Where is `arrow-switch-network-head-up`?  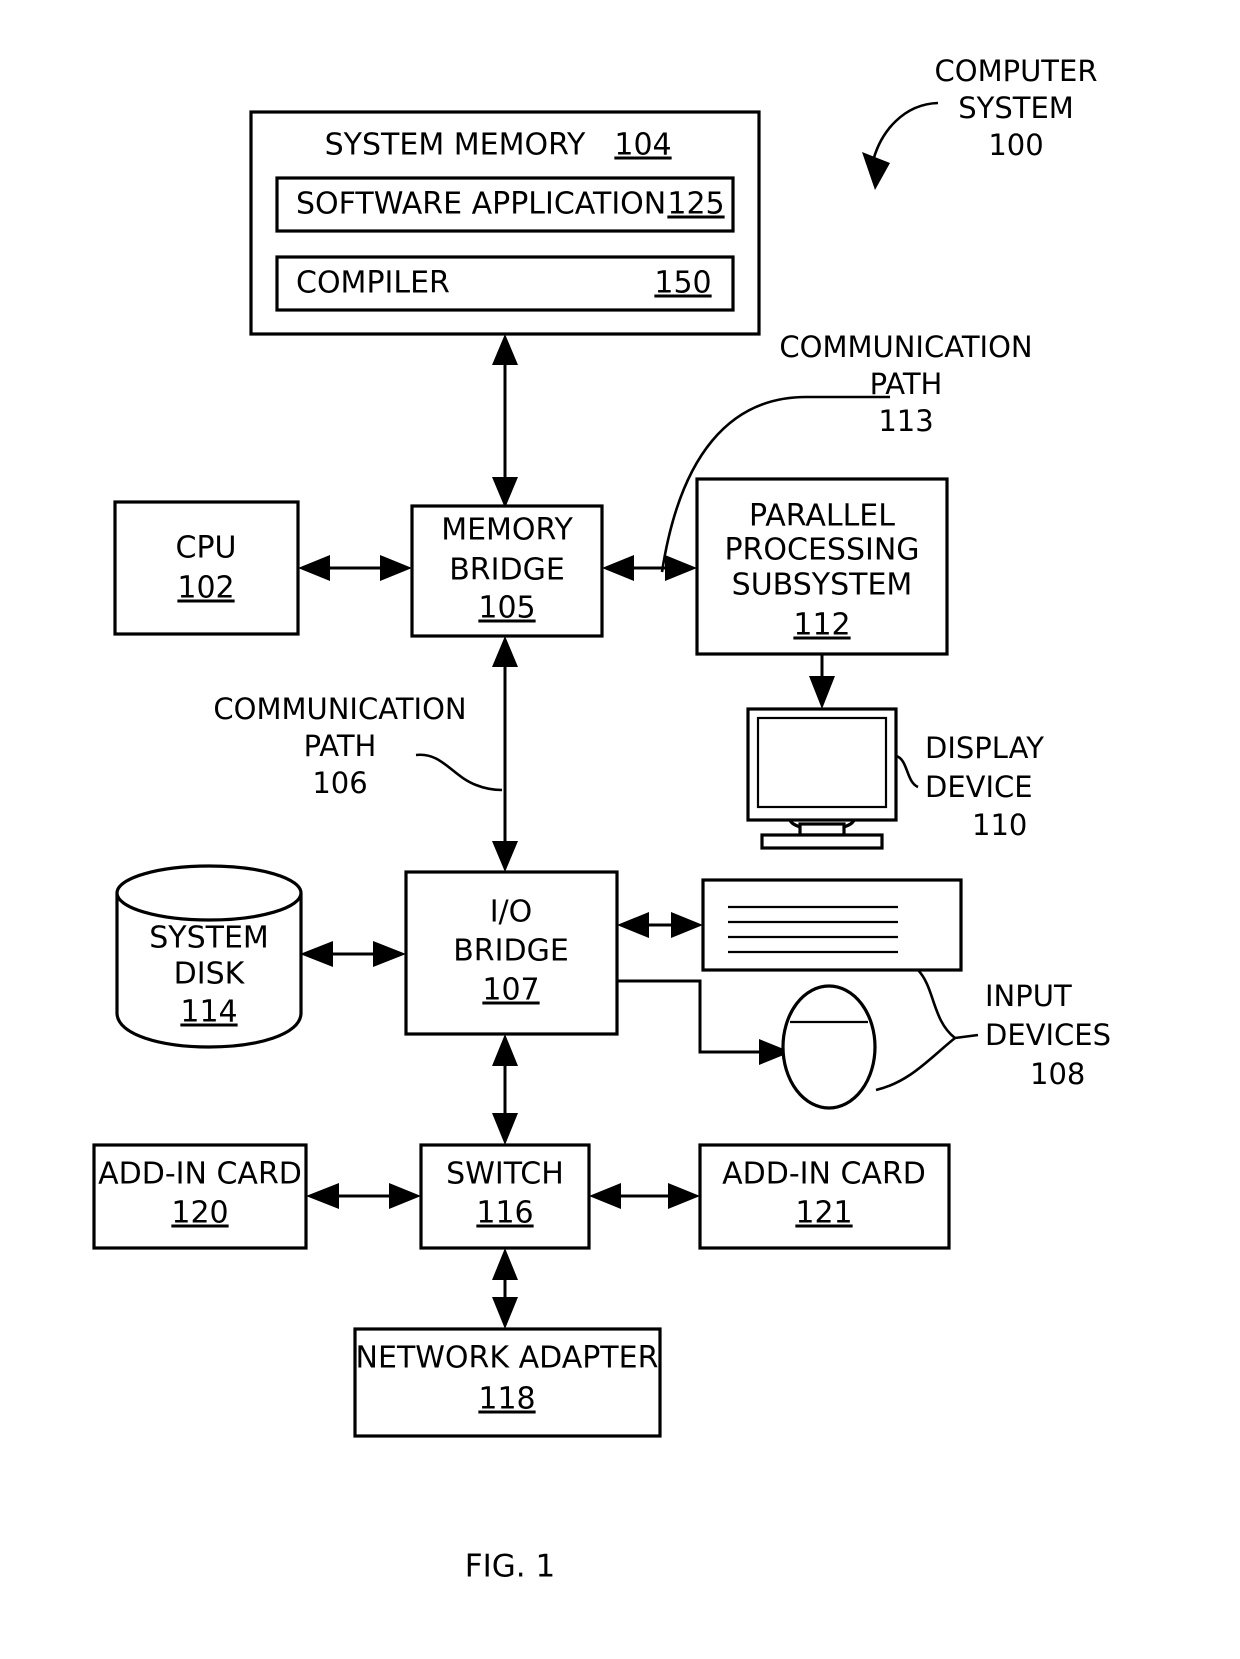 arrow-switch-network-head-up is located at coordinates (505, 1264).